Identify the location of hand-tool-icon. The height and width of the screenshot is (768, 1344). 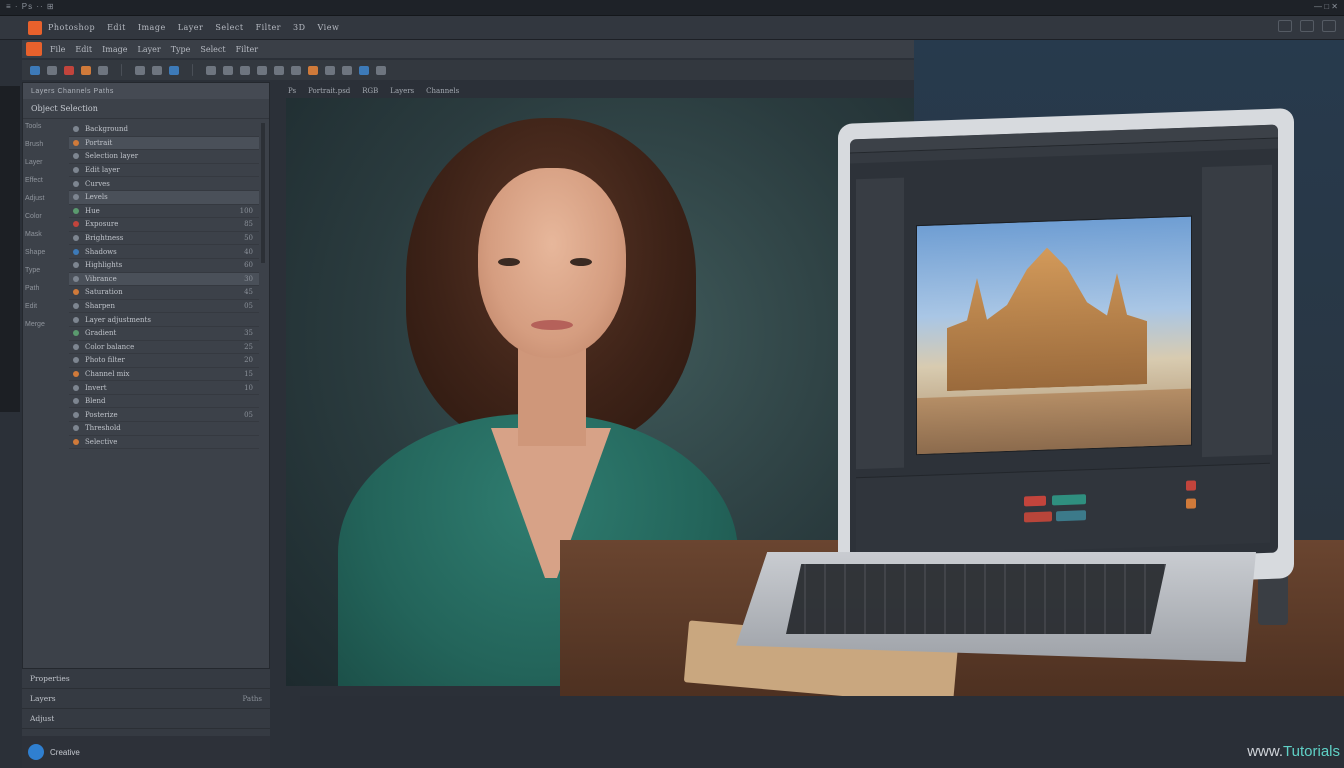
(262, 70).